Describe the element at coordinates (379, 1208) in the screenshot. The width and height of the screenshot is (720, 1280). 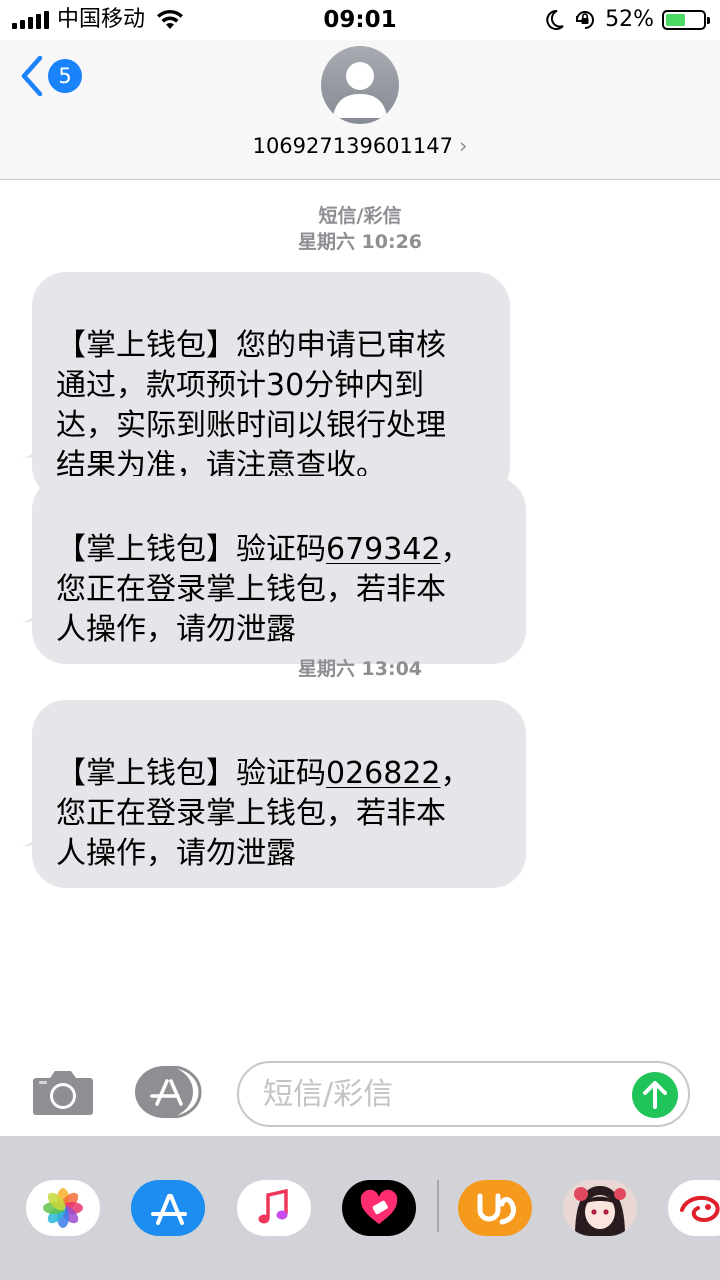
I see `heart-app-icon` at that location.